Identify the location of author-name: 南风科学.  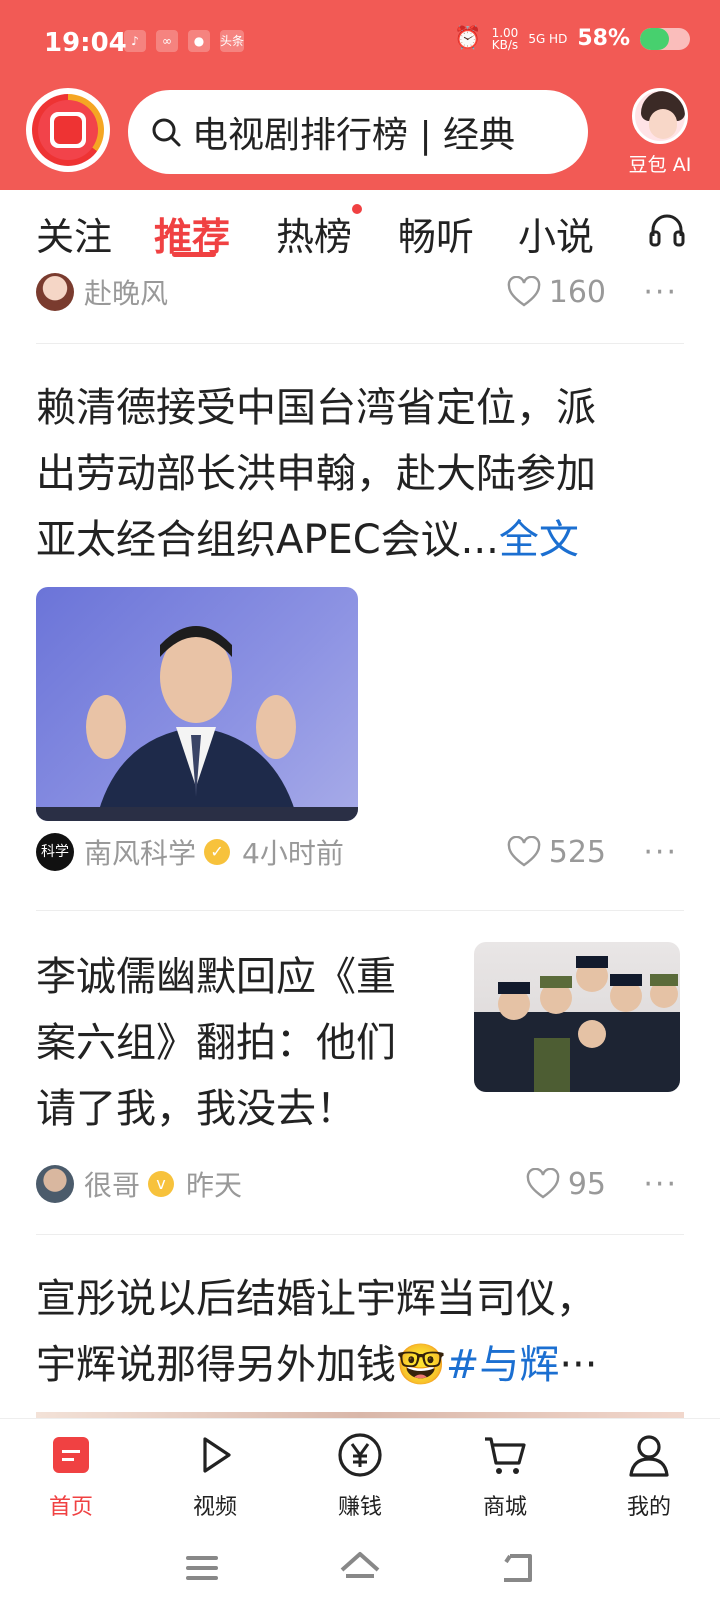
(140, 852).